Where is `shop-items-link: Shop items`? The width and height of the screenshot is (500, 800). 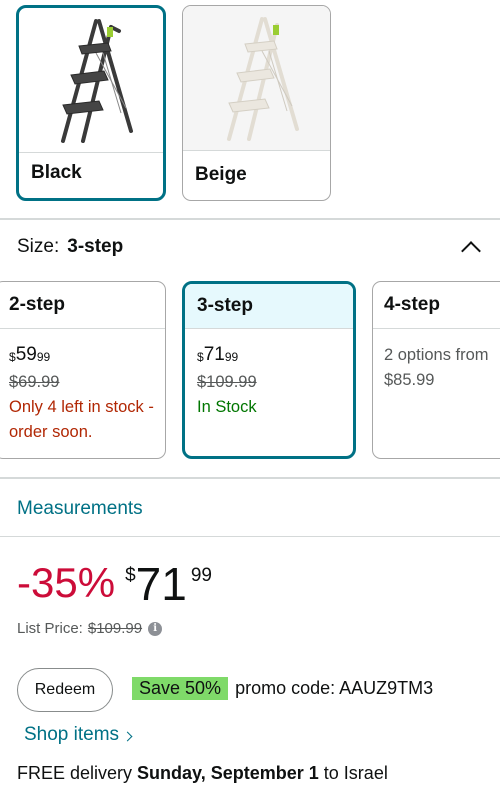
shop-items-link: Shop items is located at coordinates (78, 735).